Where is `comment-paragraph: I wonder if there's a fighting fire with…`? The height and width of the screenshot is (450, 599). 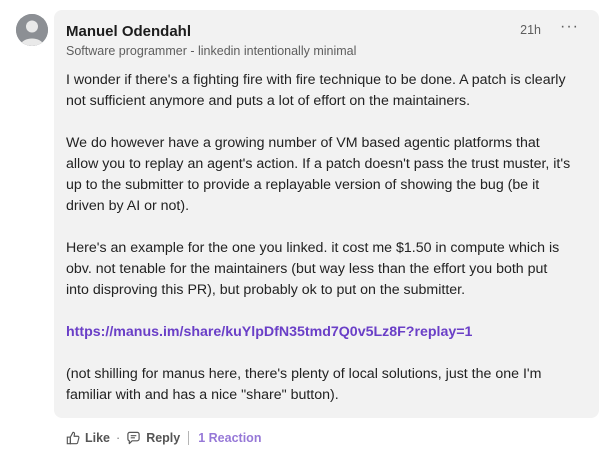 comment-paragraph: I wonder if there's a fighting fire with… is located at coordinates (316, 90).